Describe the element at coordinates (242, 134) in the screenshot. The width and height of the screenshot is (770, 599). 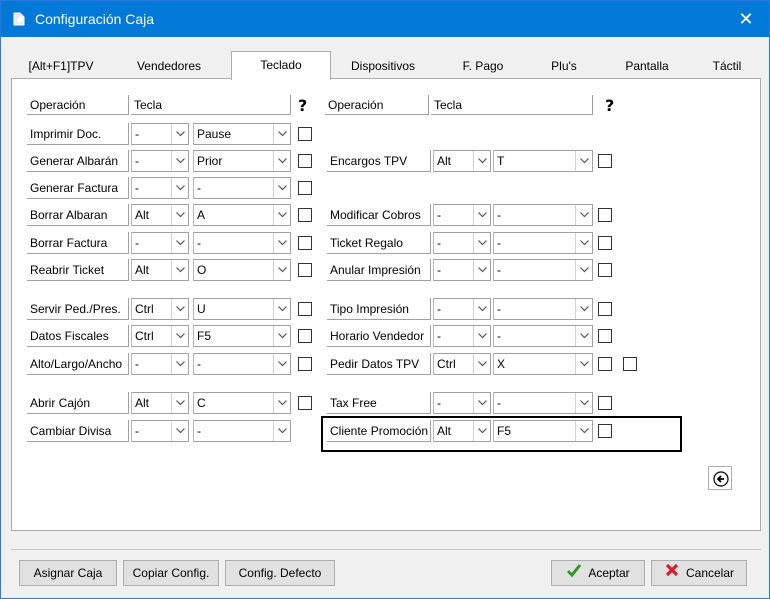
I see `left-key-select: Pause` at that location.